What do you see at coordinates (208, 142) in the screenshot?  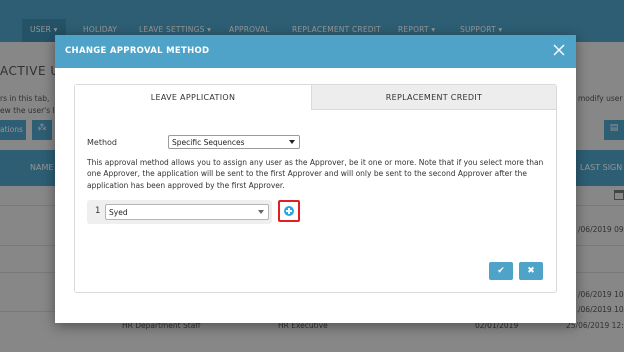 I see `method-select-value: Specific Sequences` at bounding box center [208, 142].